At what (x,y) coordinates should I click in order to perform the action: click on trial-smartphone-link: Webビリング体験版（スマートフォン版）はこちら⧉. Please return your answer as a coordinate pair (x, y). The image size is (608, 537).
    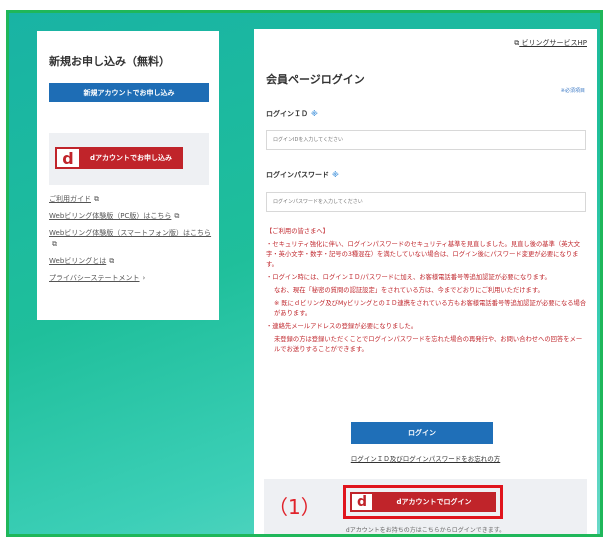
    Looking at the image, I should click on (131, 239).